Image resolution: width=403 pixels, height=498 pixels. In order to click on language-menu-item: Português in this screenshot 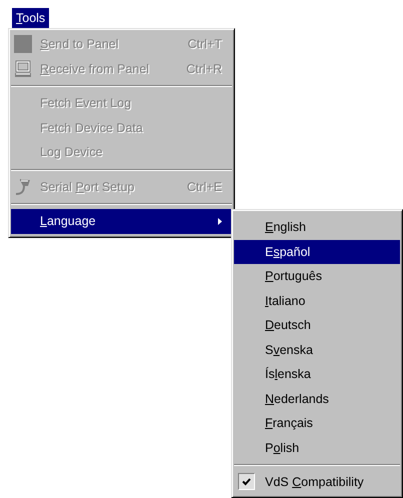, I will do `click(317, 276)`.